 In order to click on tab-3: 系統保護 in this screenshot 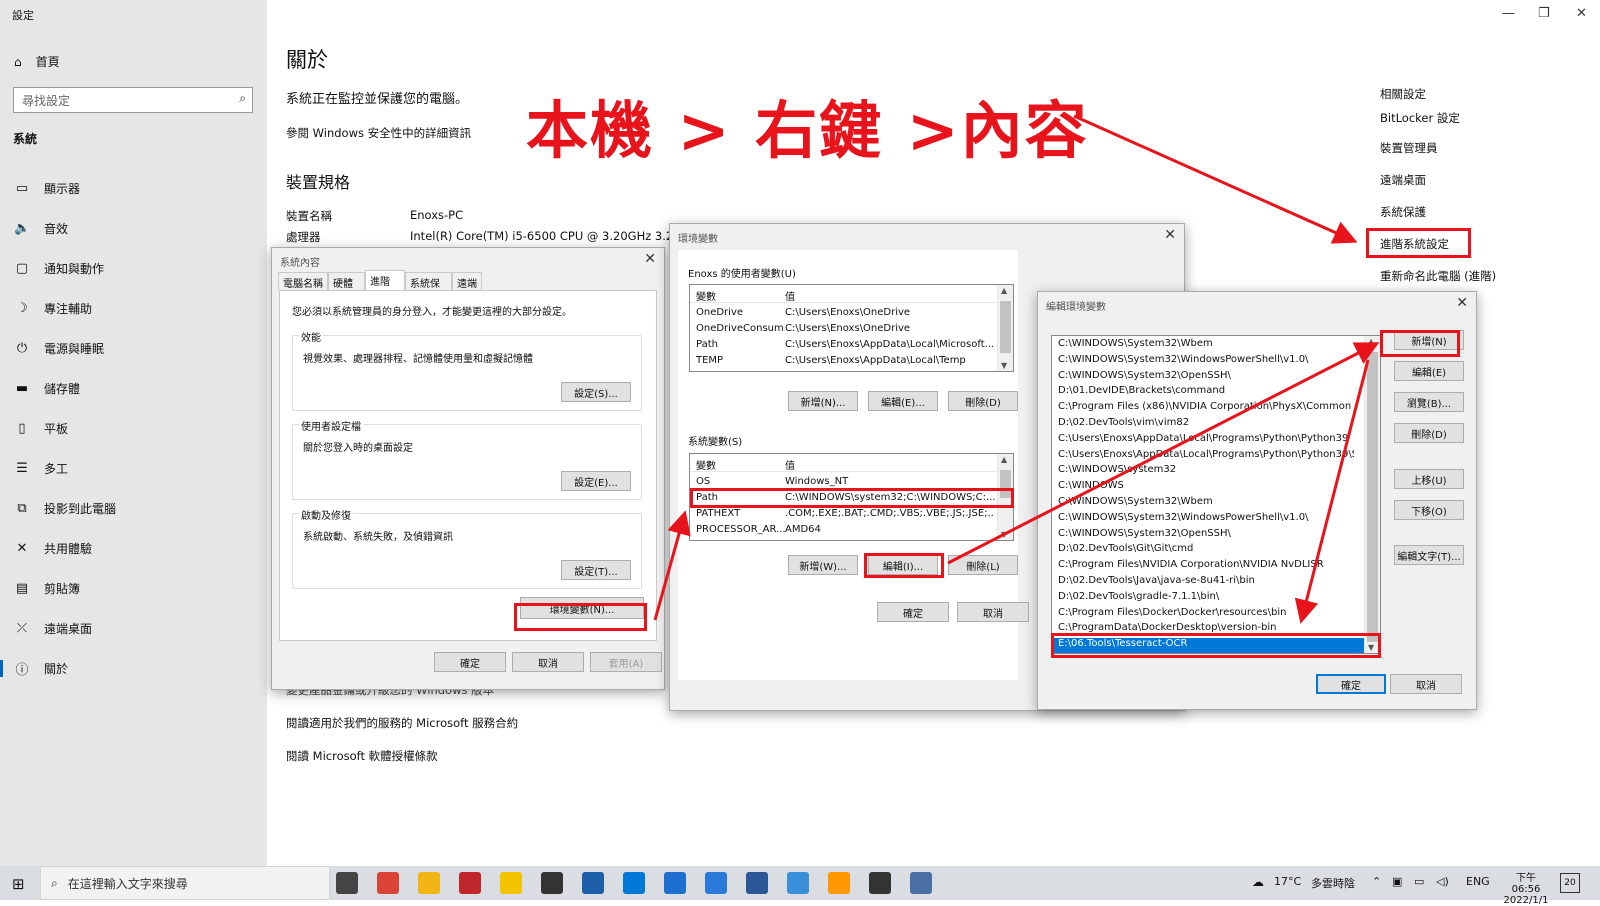, I will do `click(428, 288)`.